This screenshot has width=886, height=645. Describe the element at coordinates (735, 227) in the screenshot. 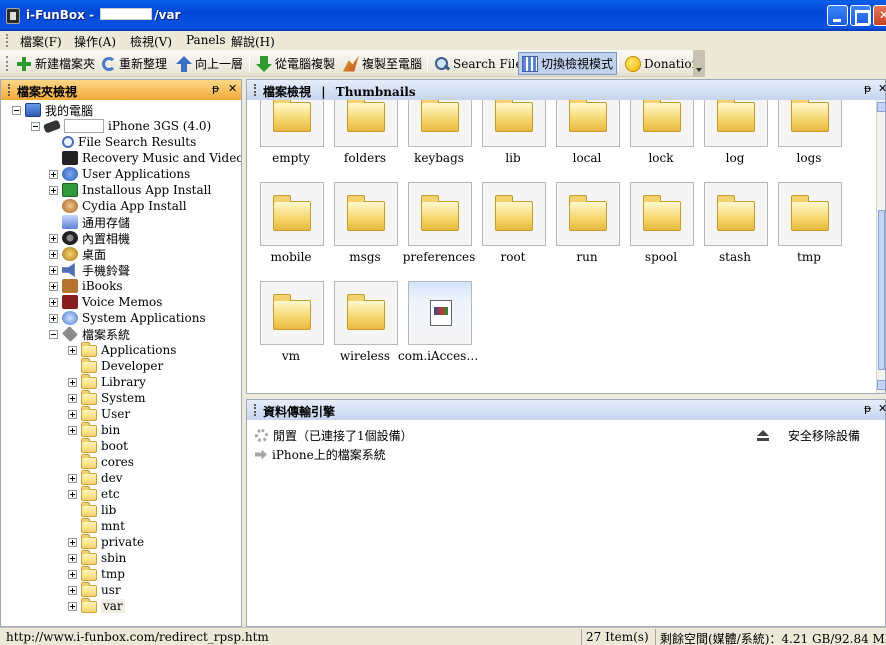

I see `folder-tile: stash` at that location.